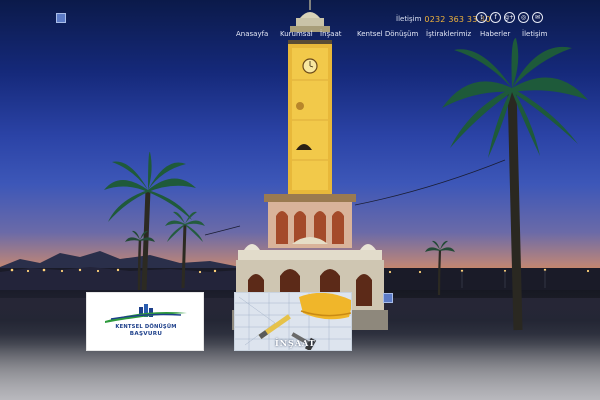 The image size is (600, 400). Describe the element at coordinates (534, 34) in the screenshot. I see `nav-item-iletisim: İletişim` at that location.